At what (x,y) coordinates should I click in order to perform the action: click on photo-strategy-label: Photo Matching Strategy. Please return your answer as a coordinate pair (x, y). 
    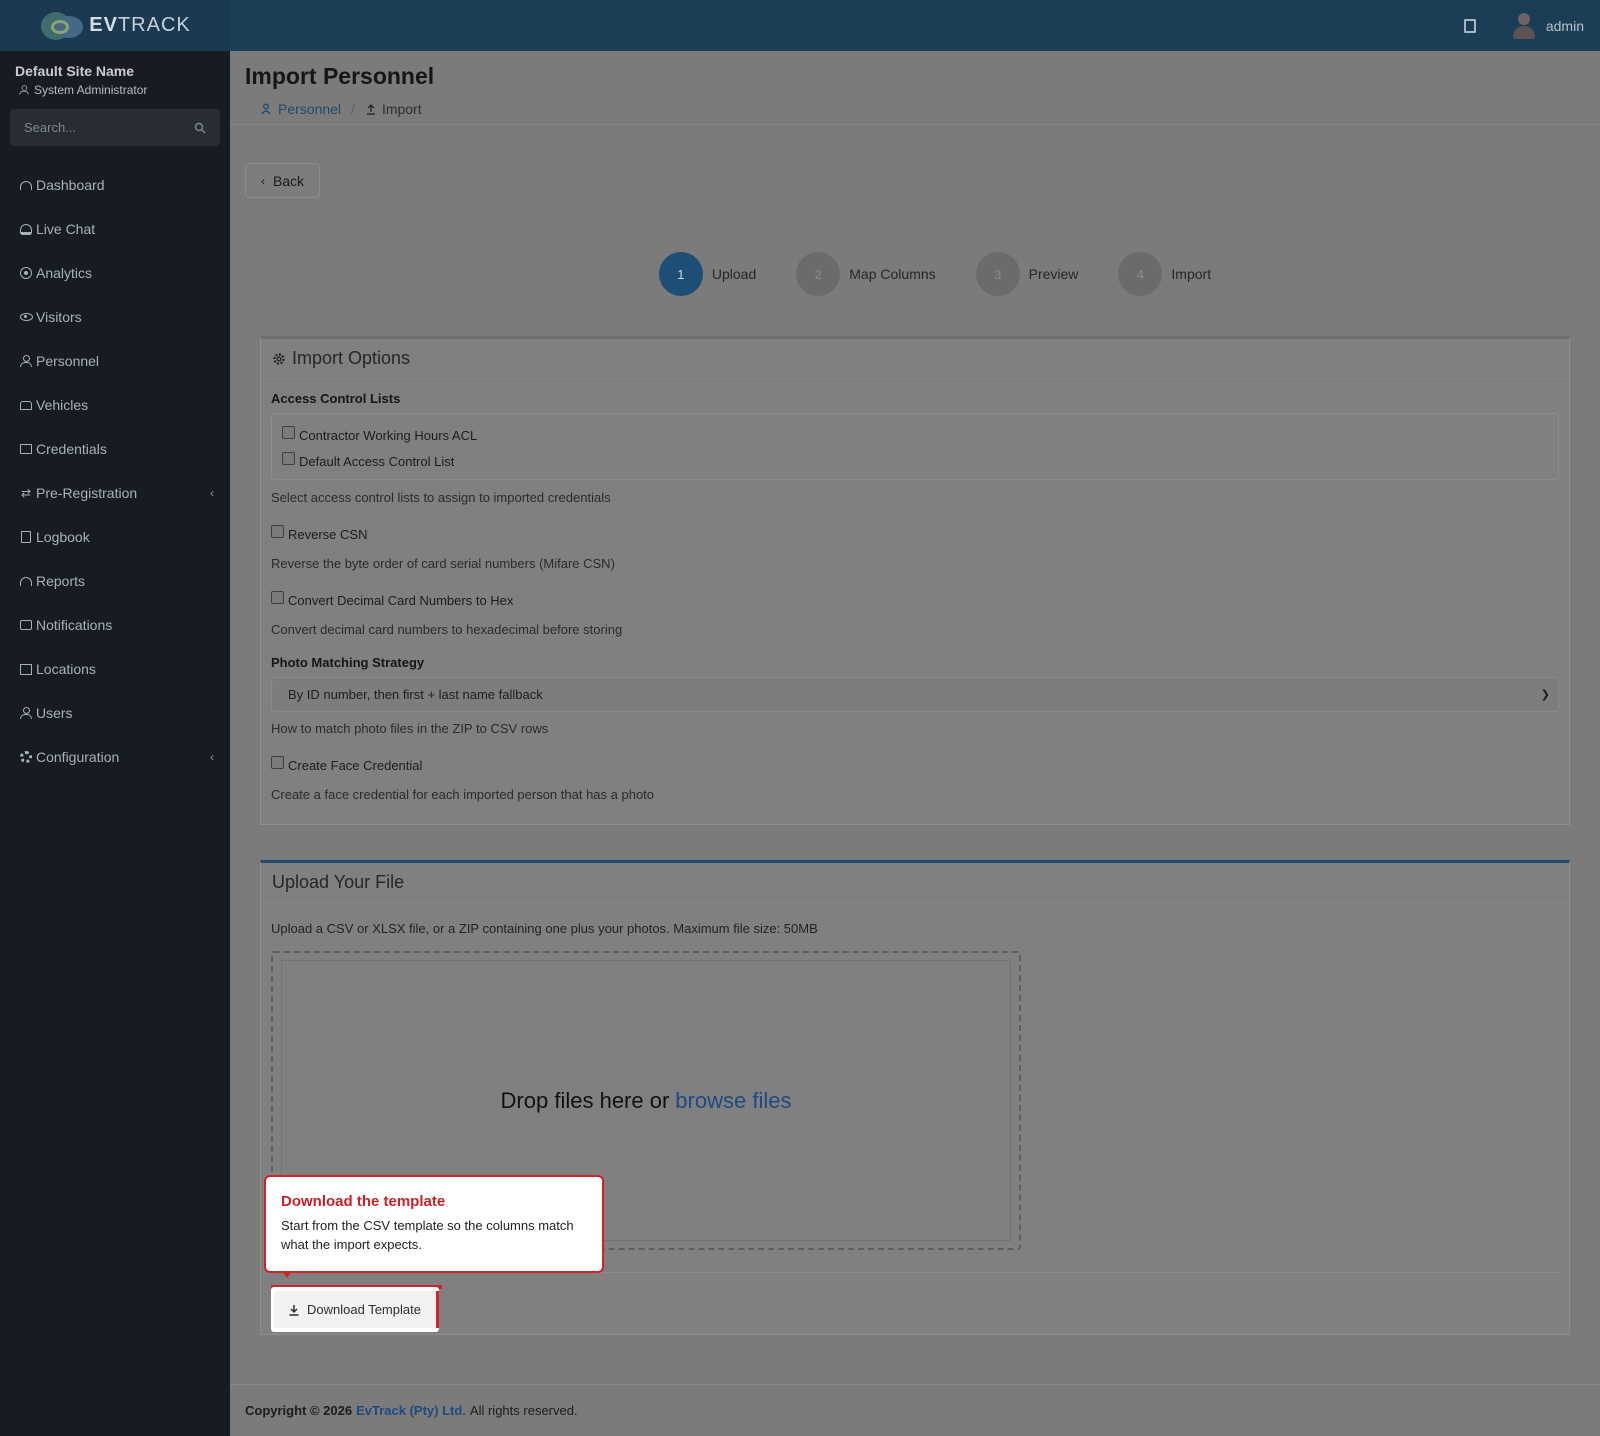
    Looking at the image, I should click on (348, 662).